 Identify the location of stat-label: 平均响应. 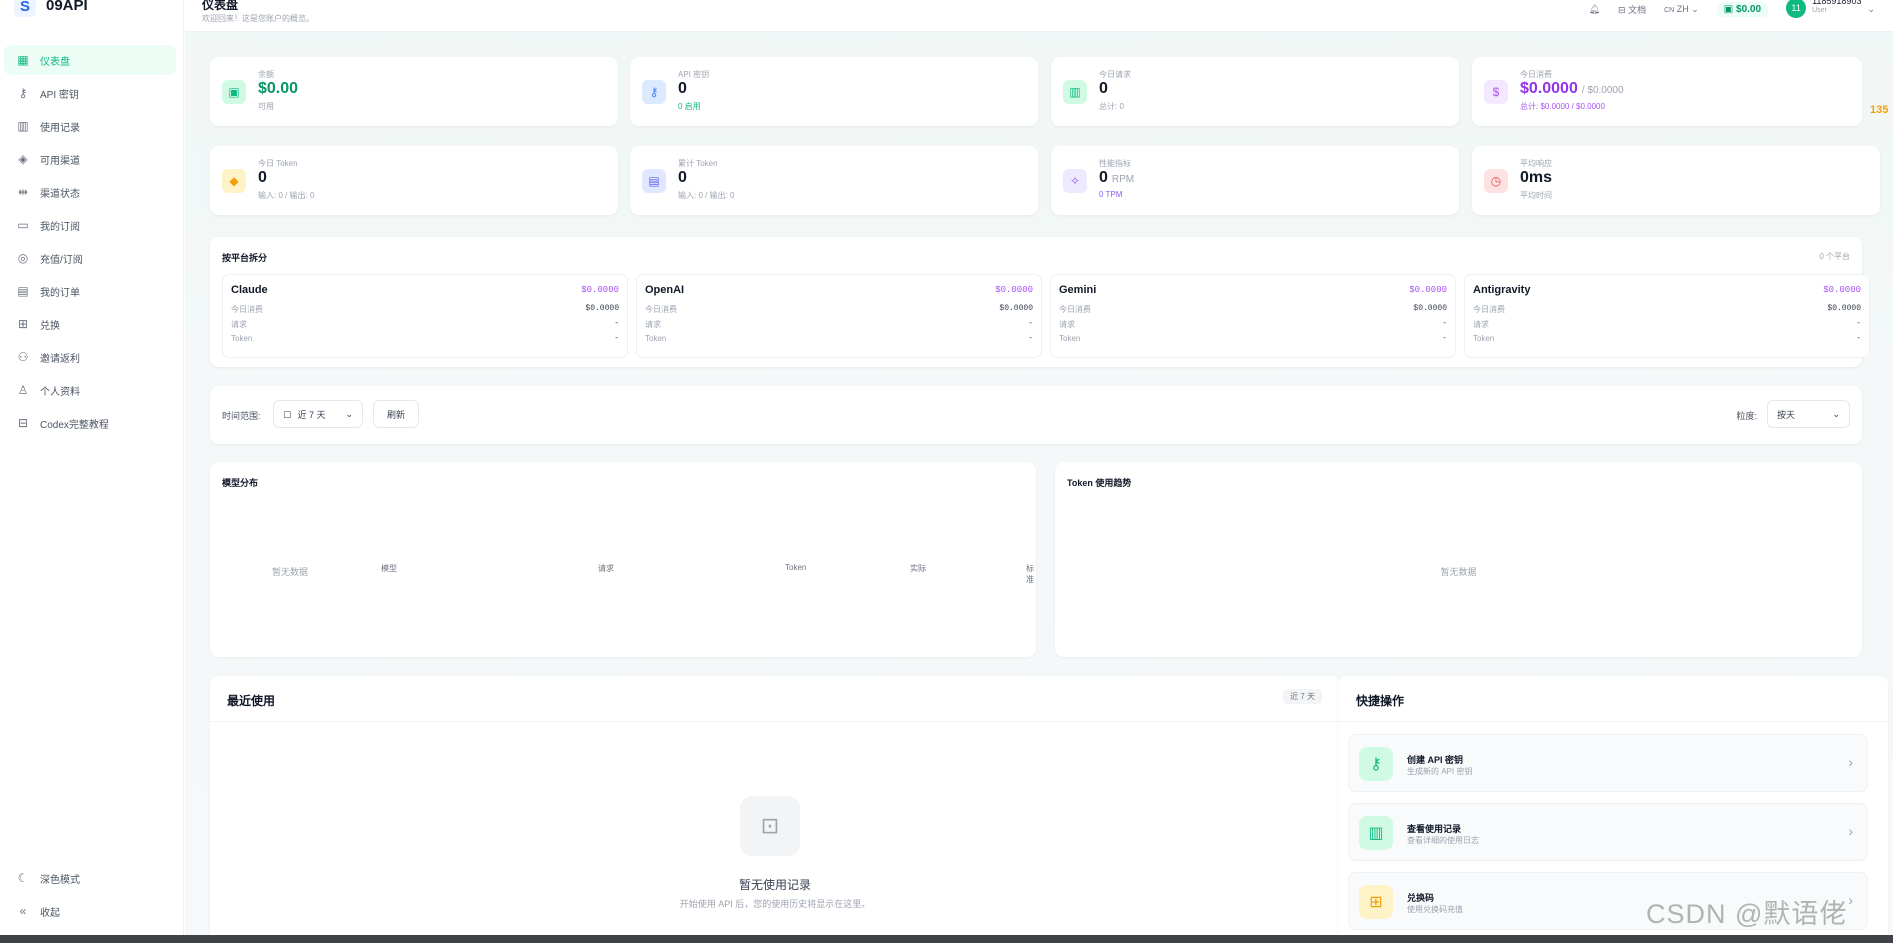
(1536, 163).